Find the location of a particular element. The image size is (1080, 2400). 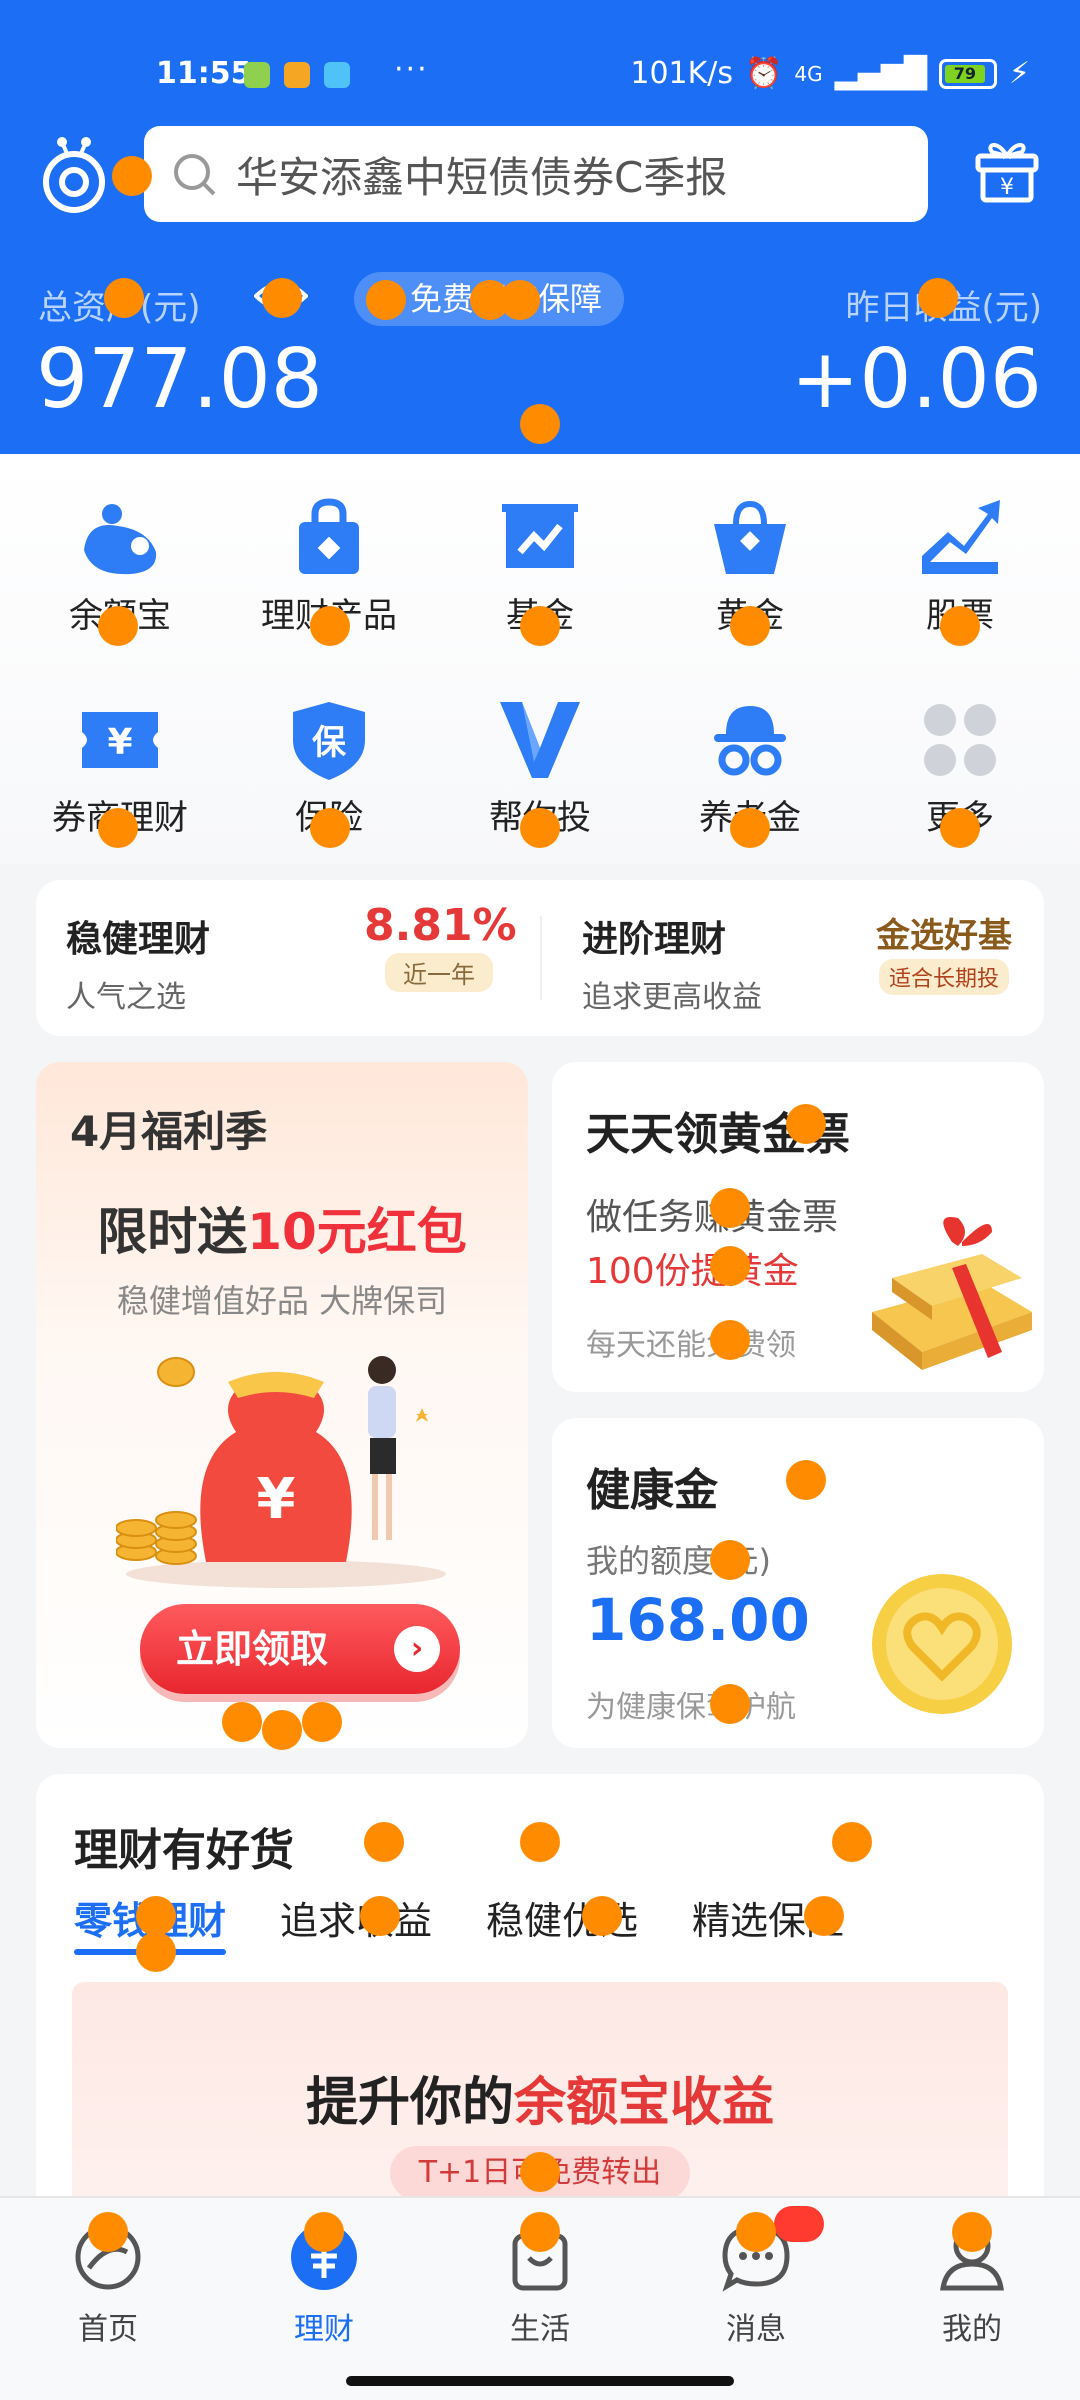

promo-headline: 限时送10元红包 is located at coordinates (282, 1228).